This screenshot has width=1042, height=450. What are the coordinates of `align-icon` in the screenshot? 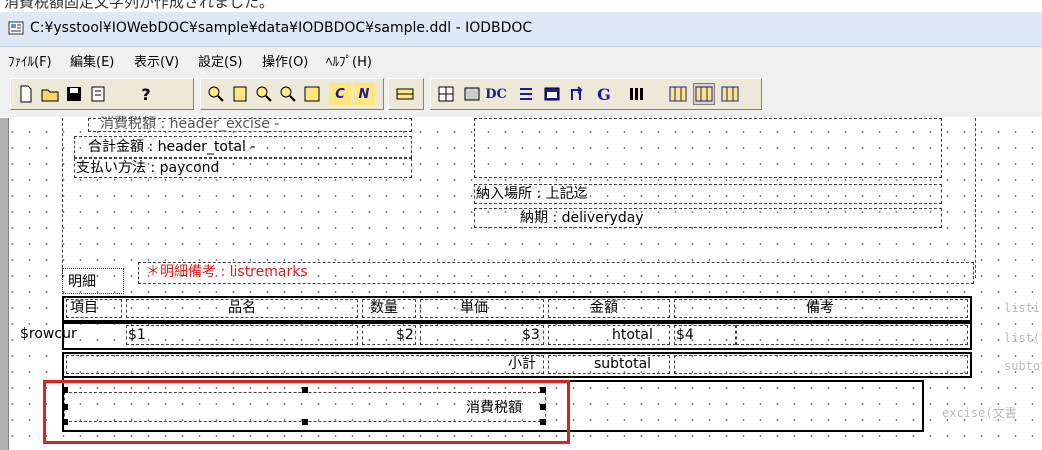 It's located at (526, 94).